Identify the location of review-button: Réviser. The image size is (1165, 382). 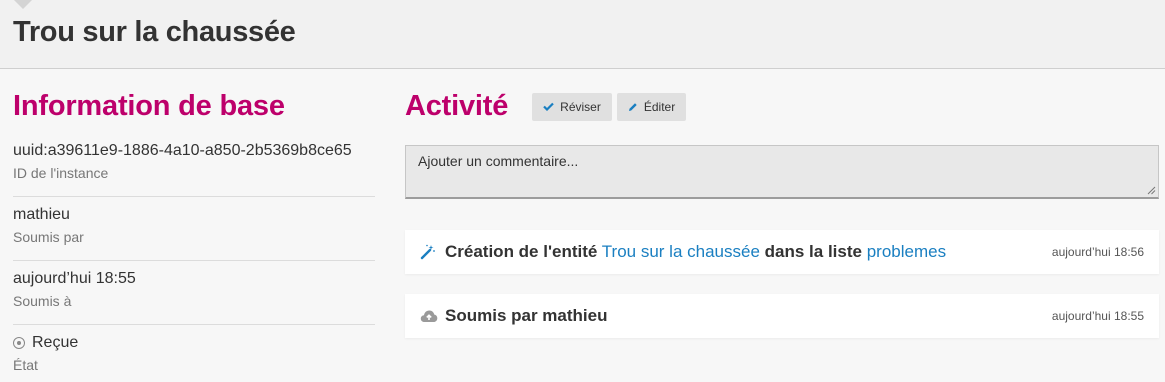
(572, 106).